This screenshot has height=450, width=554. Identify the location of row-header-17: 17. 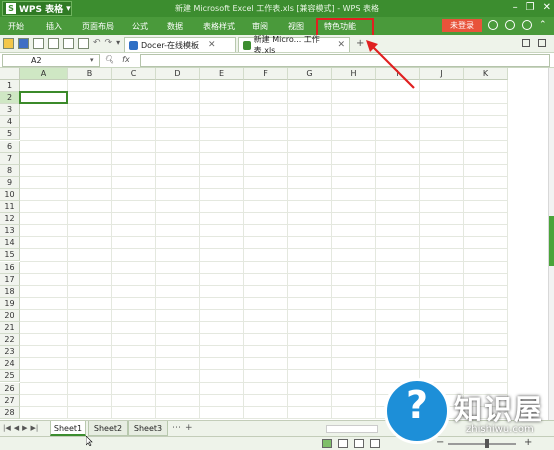
(10, 279).